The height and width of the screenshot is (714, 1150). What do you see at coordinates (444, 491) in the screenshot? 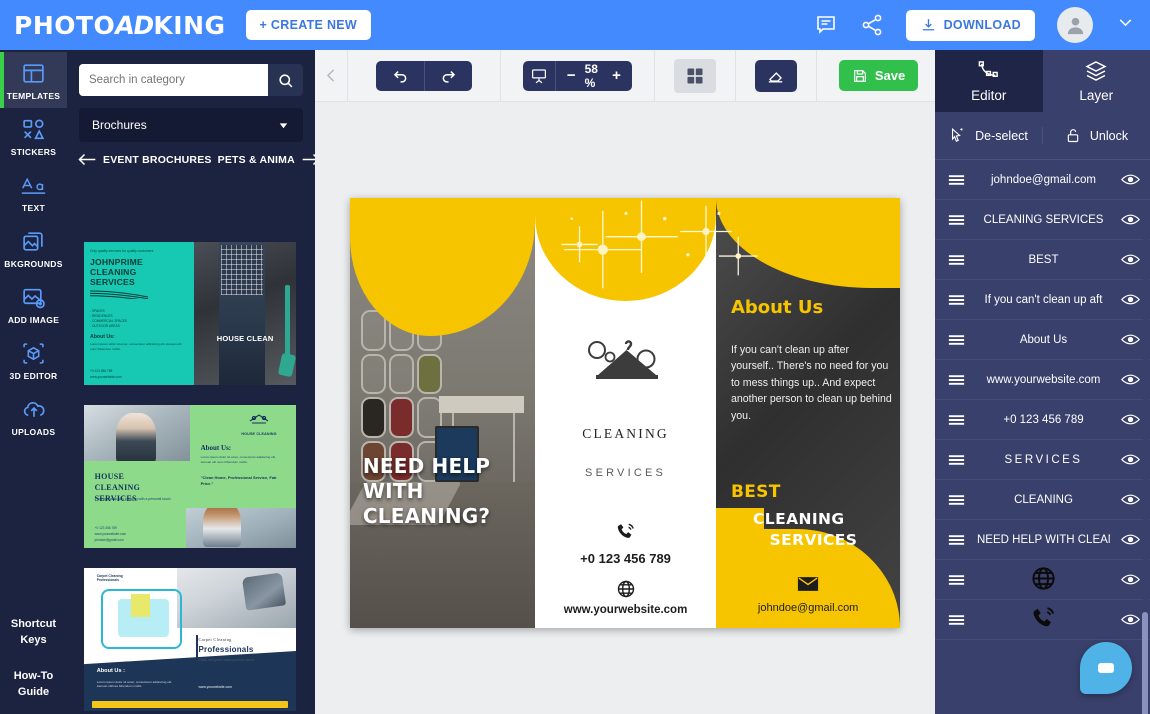
I see `left-headline: NEED HELP WITH CLEANING?` at bounding box center [444, 491].